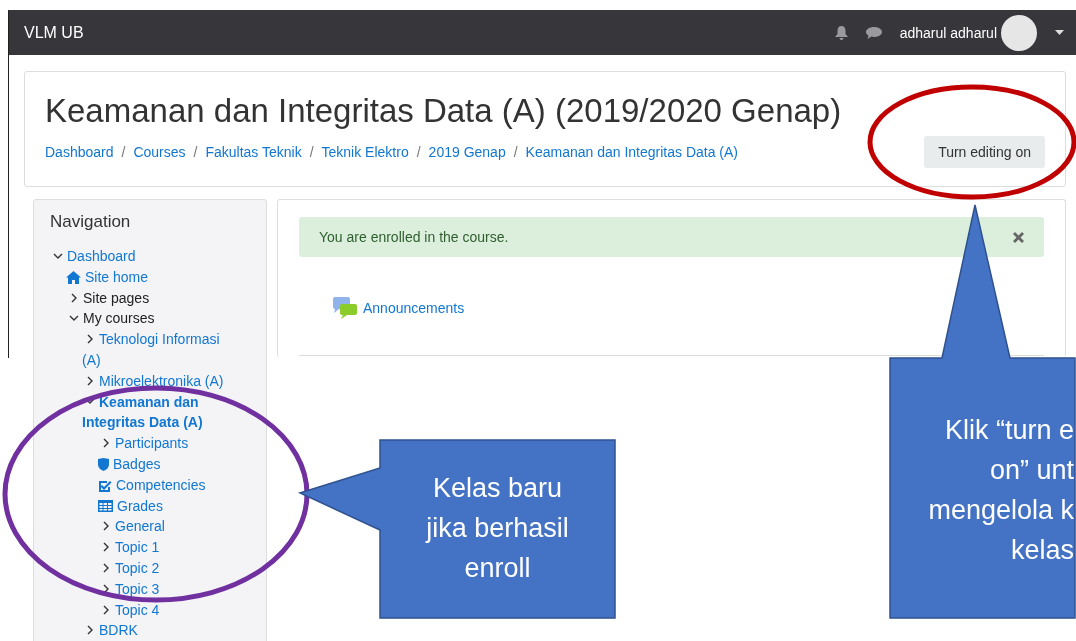 The width and height of the screenshot is (1076, 641). What do you see at coordinates (168, 443) in the screenshot?
I see `nav-item: Participants` at bounding box center [168, 443].